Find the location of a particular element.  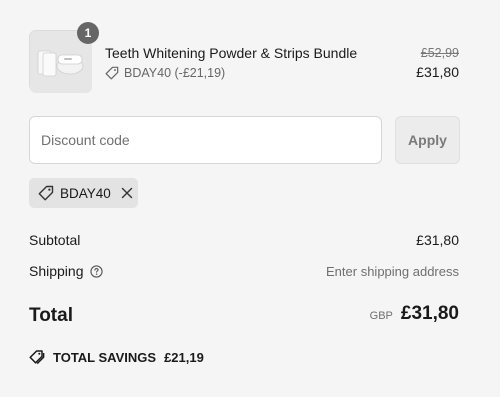

currency-code: GBP is located at coordinates (381, 316).